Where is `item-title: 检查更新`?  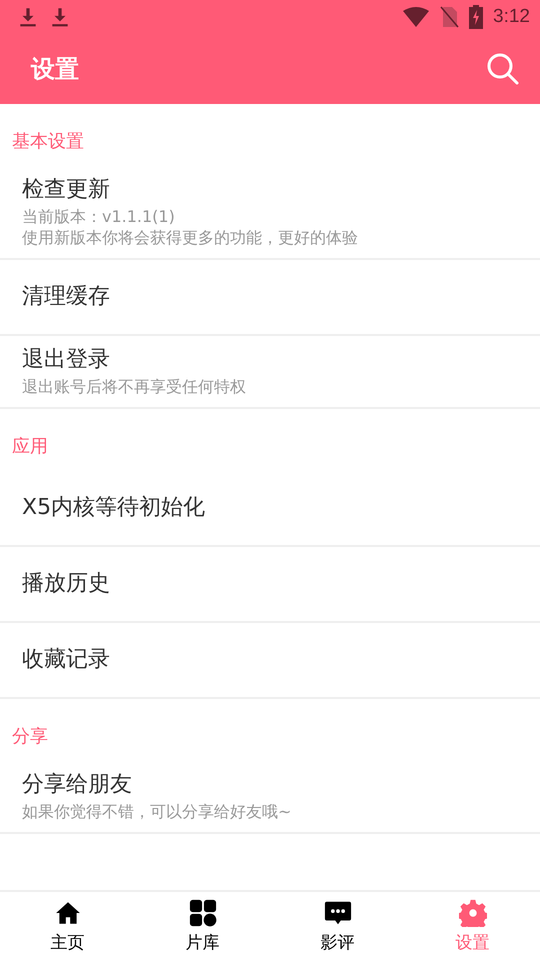
item-title: 检查更新 is located at coordinates (66, 190).